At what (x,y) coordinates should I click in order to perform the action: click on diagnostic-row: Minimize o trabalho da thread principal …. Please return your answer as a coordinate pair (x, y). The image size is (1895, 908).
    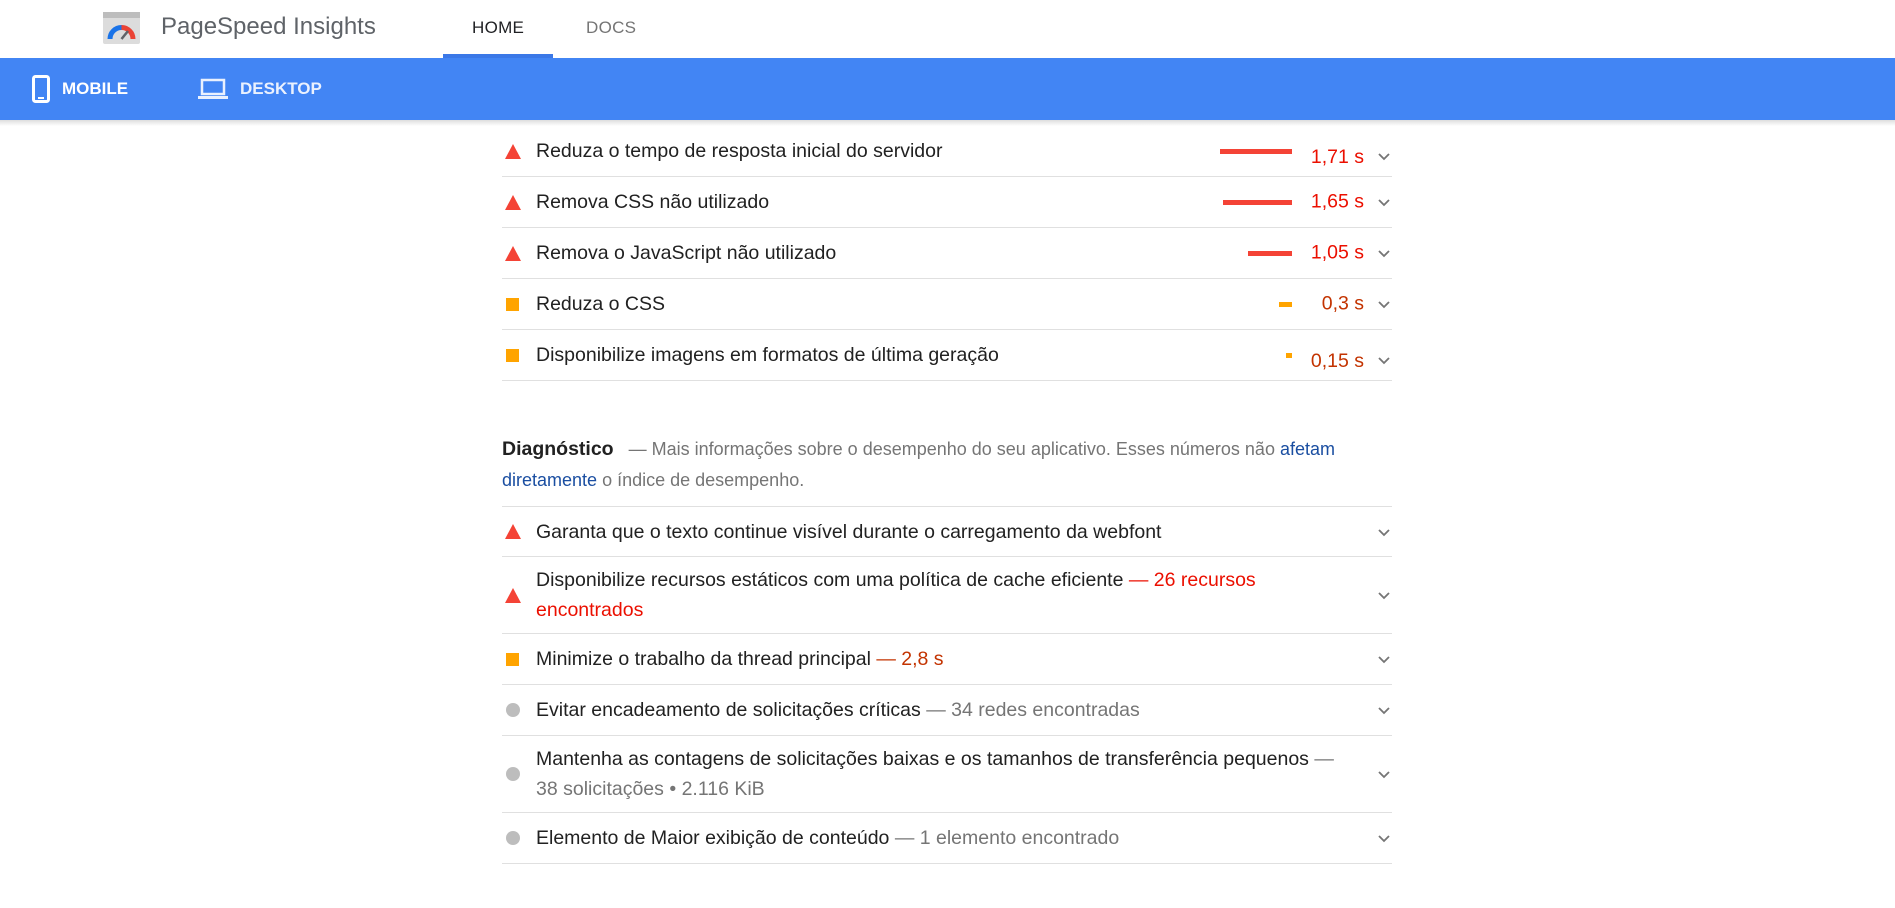
    Looking at the image, I should click on (947, 659).